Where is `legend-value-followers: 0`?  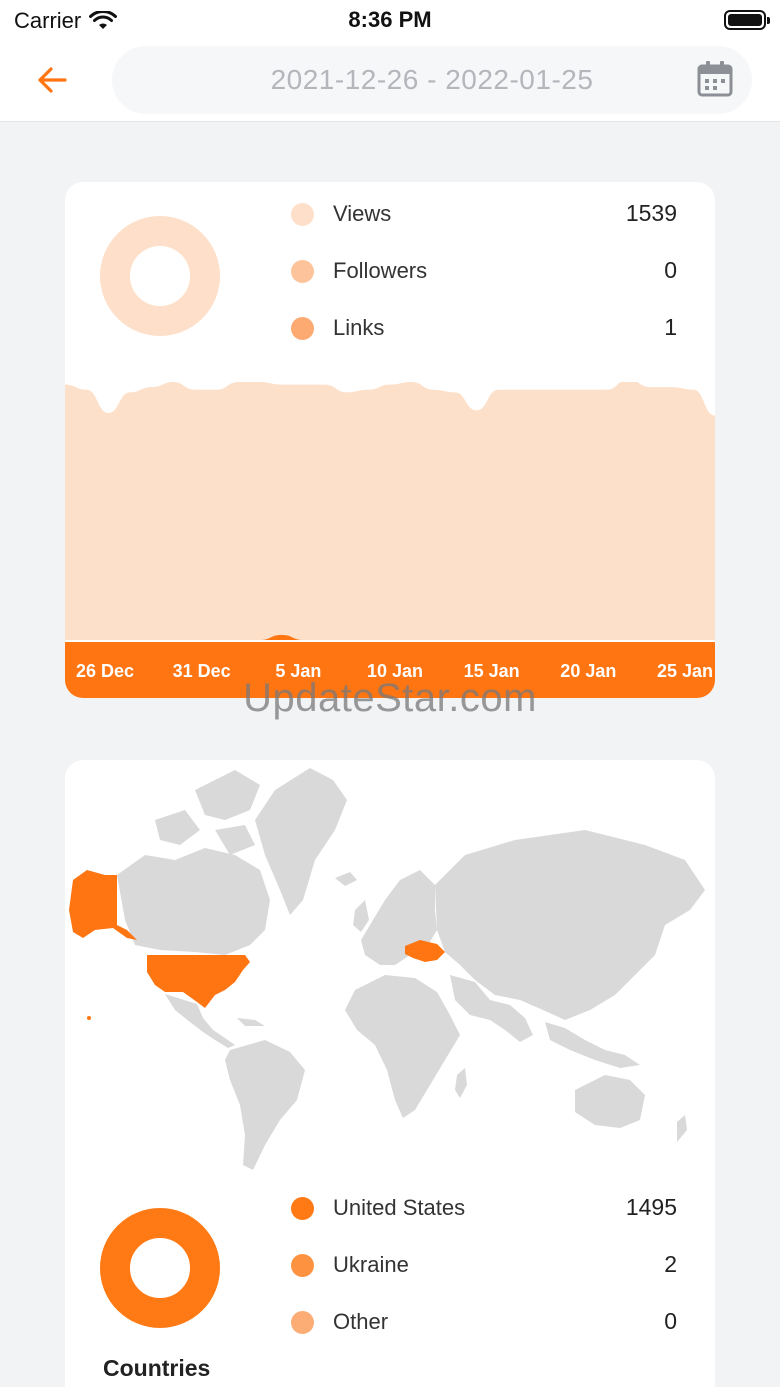 legend-value-followers: 0 is located at coordinates (670, 270).